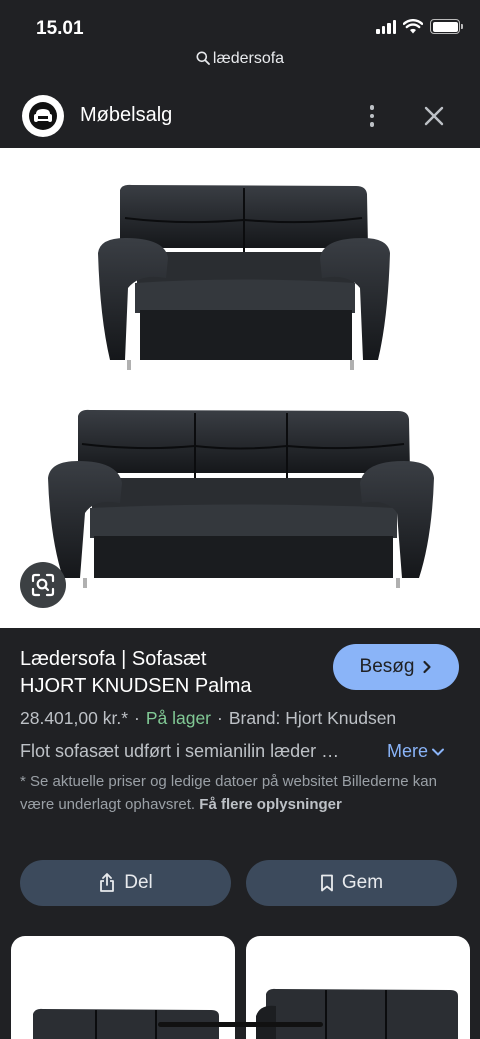 The image size is (480, 1039). Describe the element at coordinates (240, 1024) in the screenshot. I see `home-indicator` at that location.